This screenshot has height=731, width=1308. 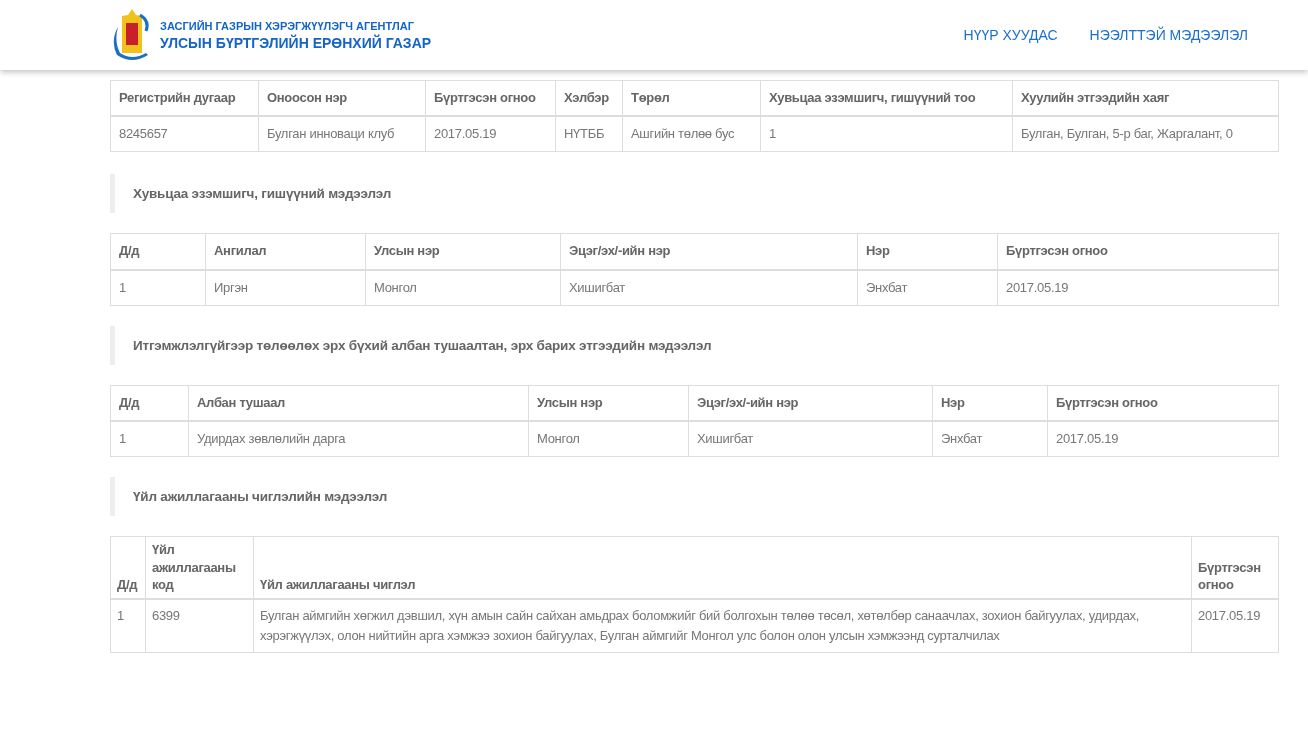 What do you see at coordinates (589, 98) in the screenshot?
I see `column-header: Хэлбэр` at bounding box center [589, 98].